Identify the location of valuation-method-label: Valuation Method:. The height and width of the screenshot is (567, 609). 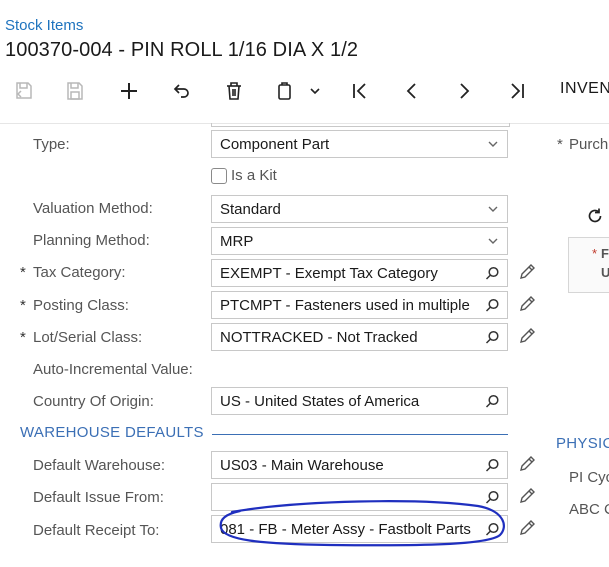
(93, 208).